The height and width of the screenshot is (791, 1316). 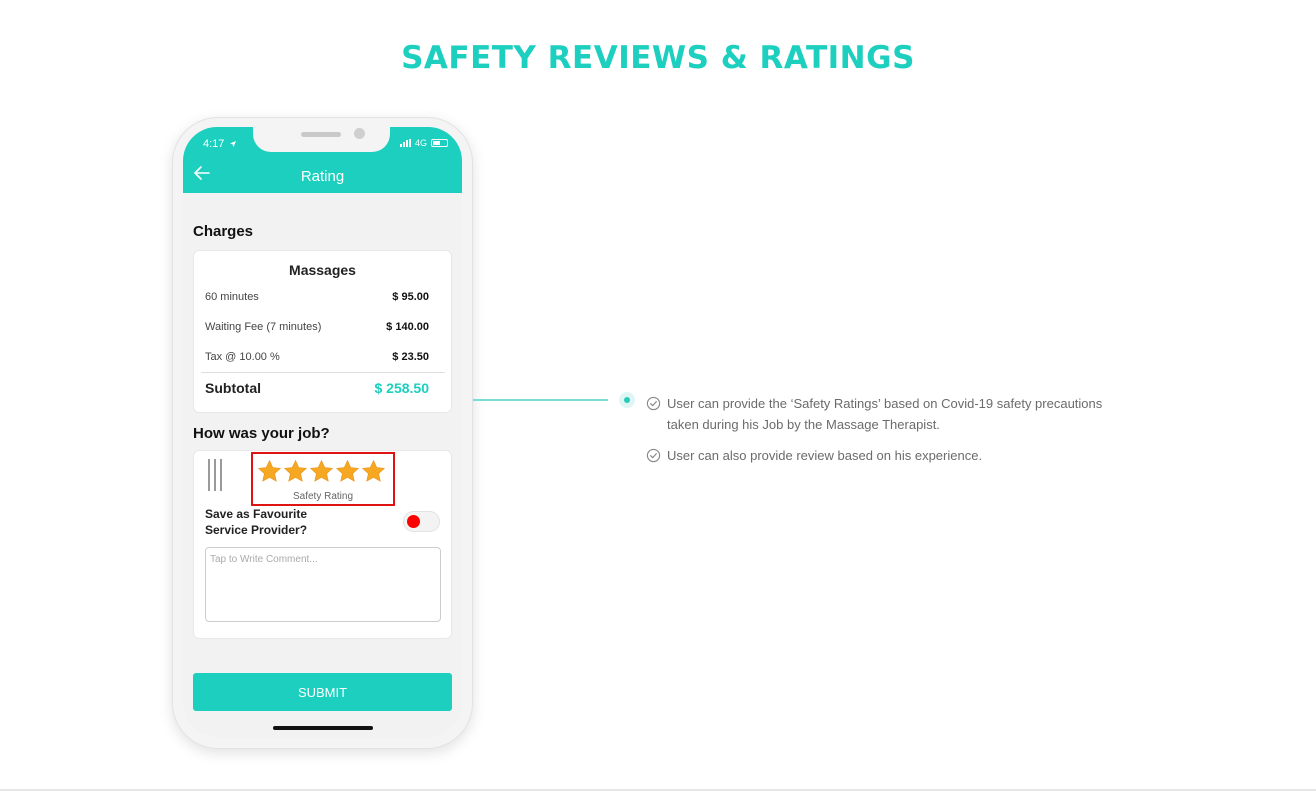 I want to click on charge-row: Waiting Fee (7 minutes) $ 140.00, so click(x=317, y=327).